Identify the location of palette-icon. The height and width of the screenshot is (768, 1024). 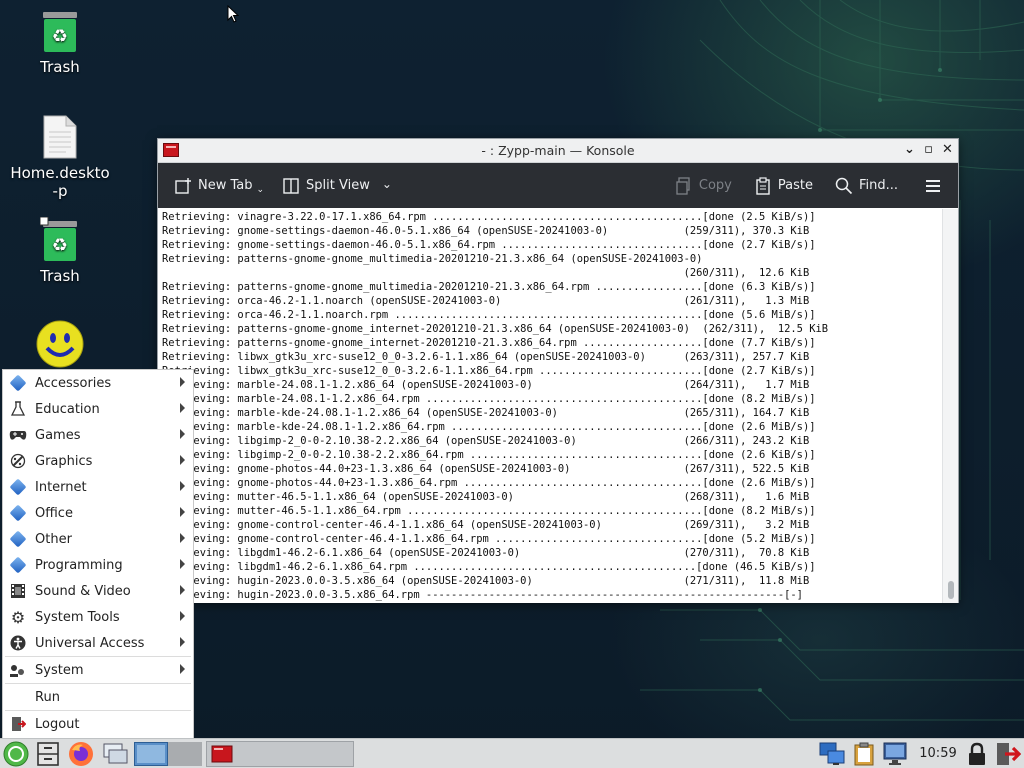
(18, 461).